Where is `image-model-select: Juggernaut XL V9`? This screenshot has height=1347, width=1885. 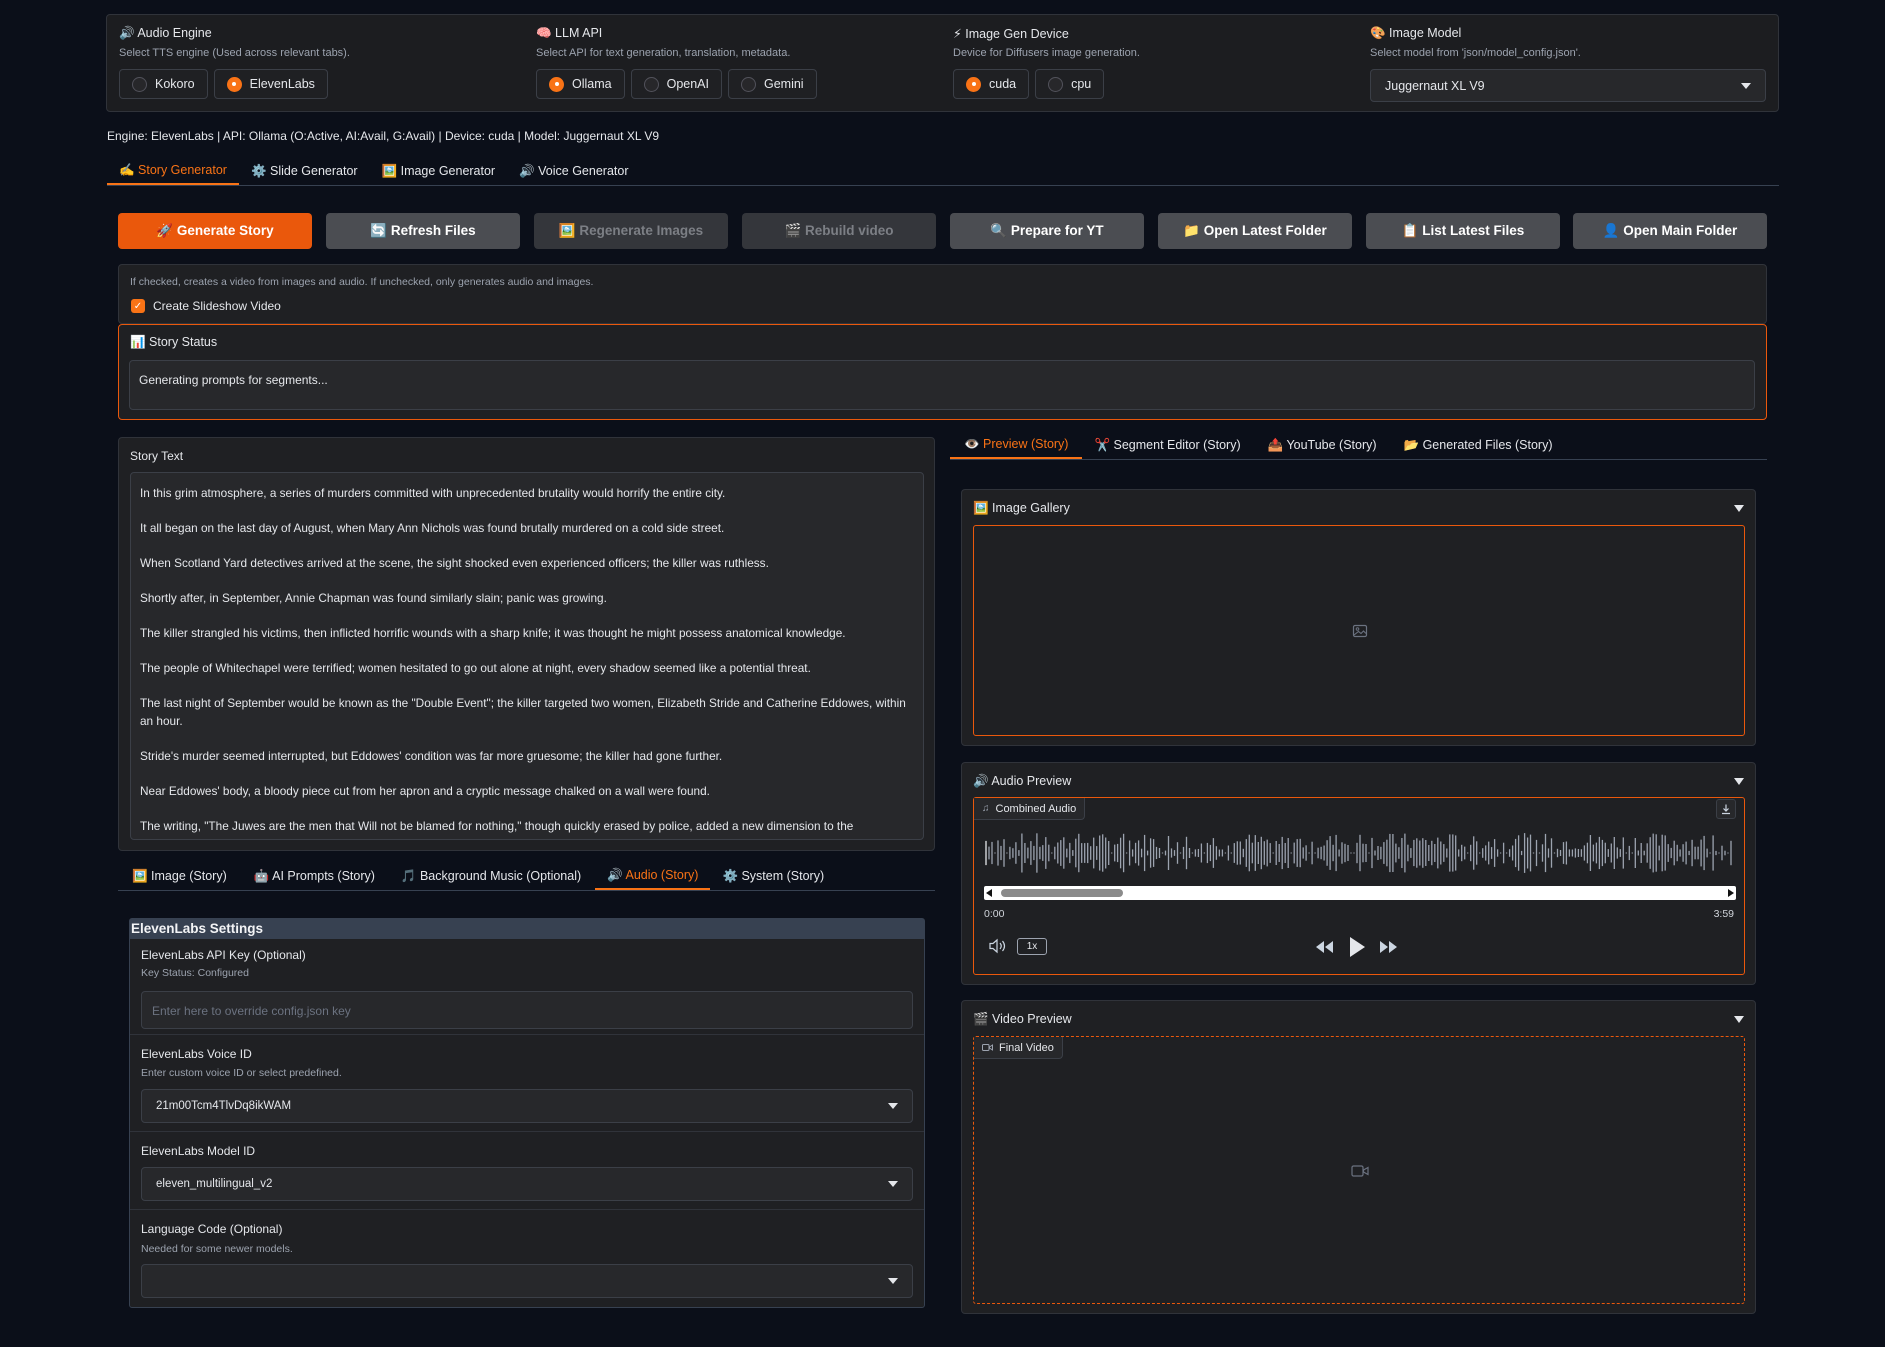
image-model-select: Juggernaut XL V9 is located at coordinates (1568, 85).